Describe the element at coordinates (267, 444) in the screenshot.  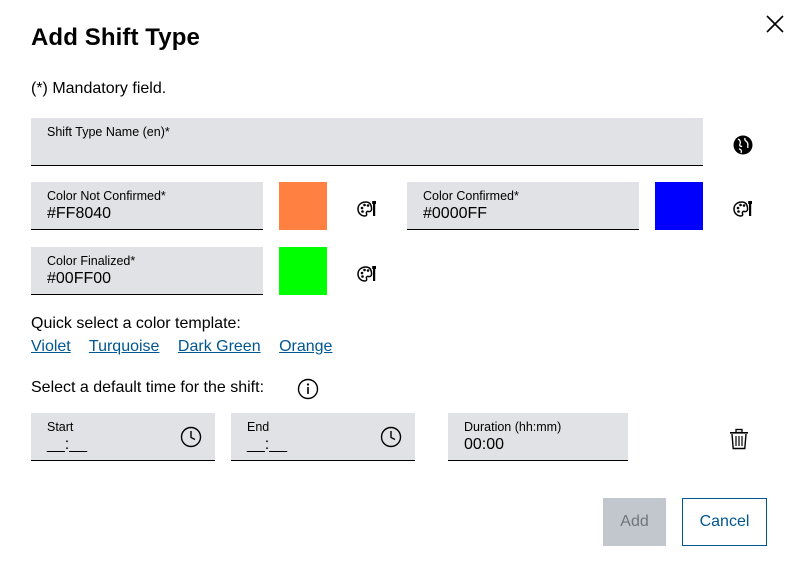
I see `end-time-value: __:__` at that location.